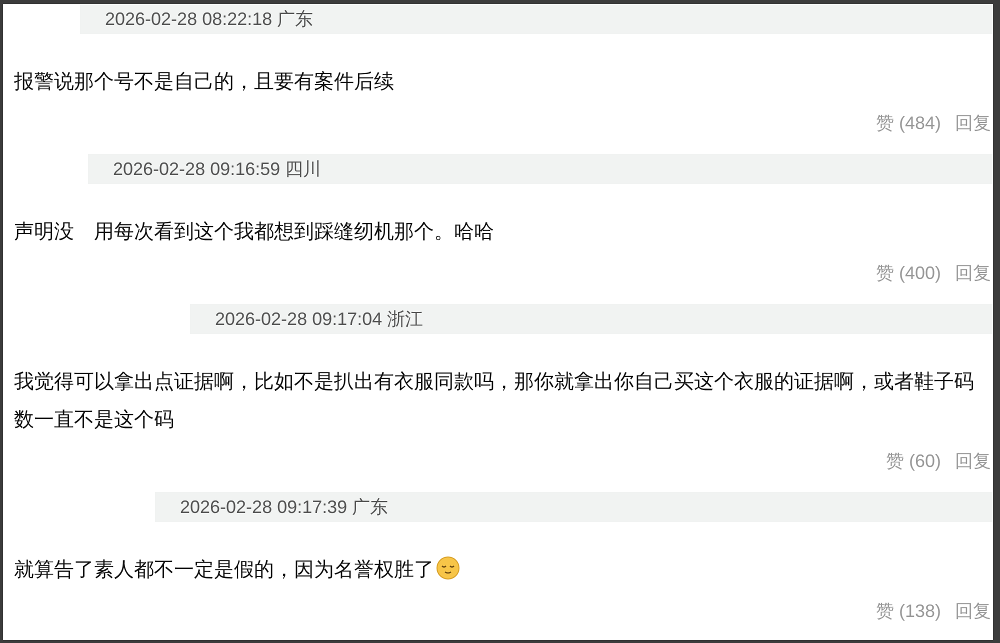 Image resolution: width=1000 pixels, height=643 pixels. What do you see at coordinates (494, 400) in the screenshot?
I see `comment-text: 我觉得可以拿出点证据啊，比如不是扒出有衣服同款吗，那你就拿出你自己买这个衣服的证据啊，或者鞋子码数一直不是这个码` at bounding box center [494, 400].